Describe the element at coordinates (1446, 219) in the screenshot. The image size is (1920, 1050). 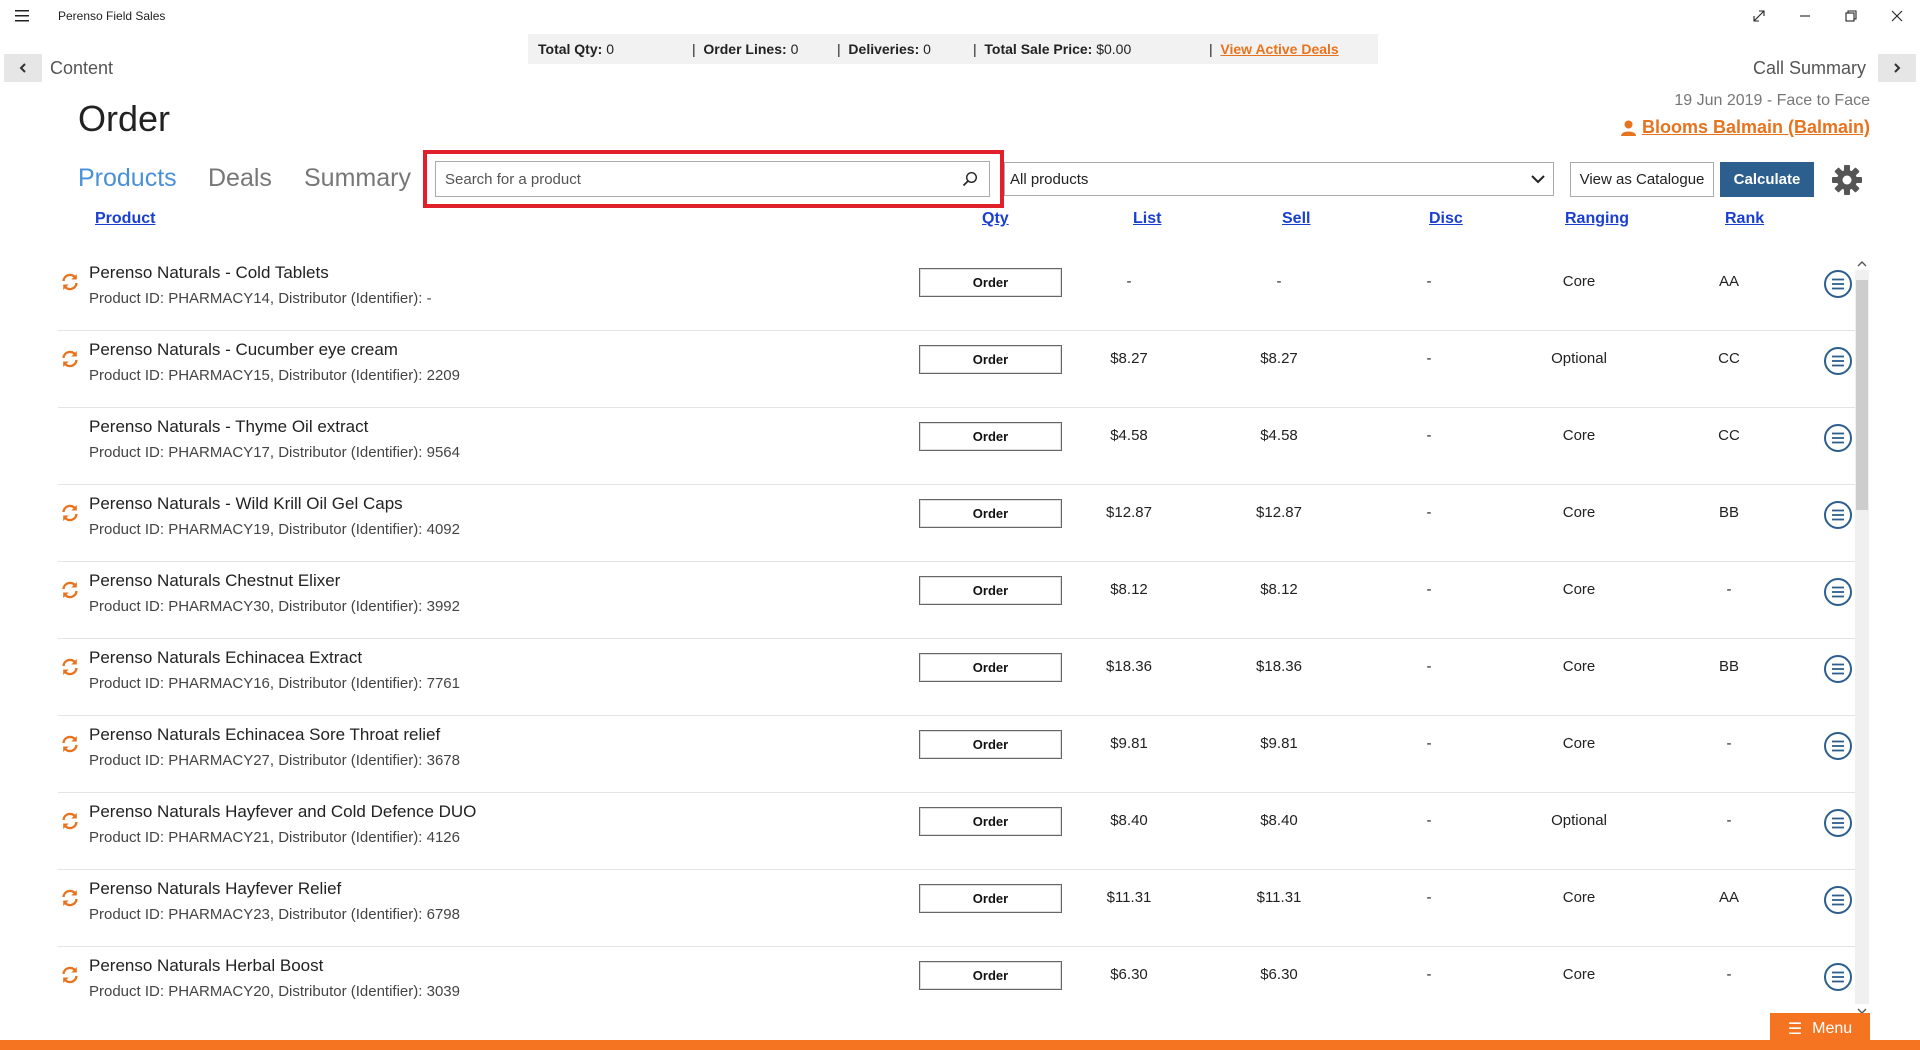
I see `column-header-disc: Disc` at that location.